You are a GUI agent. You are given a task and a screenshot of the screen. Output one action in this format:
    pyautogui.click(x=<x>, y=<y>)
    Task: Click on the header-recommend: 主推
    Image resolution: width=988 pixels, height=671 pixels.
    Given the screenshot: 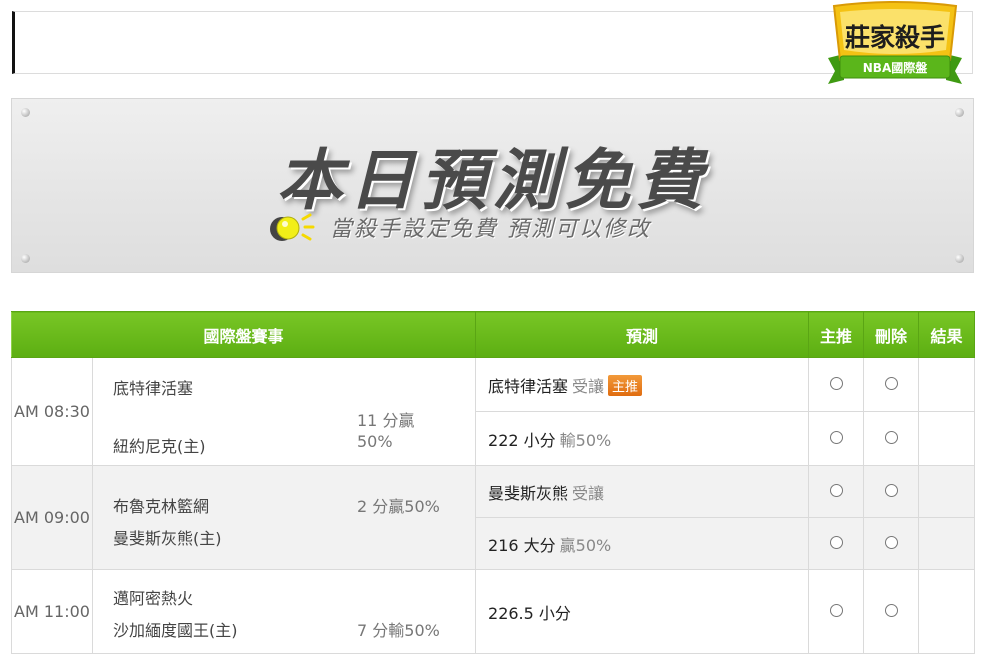 What is the action you would take?
    pyautogui.click(x=836, y=334)
    